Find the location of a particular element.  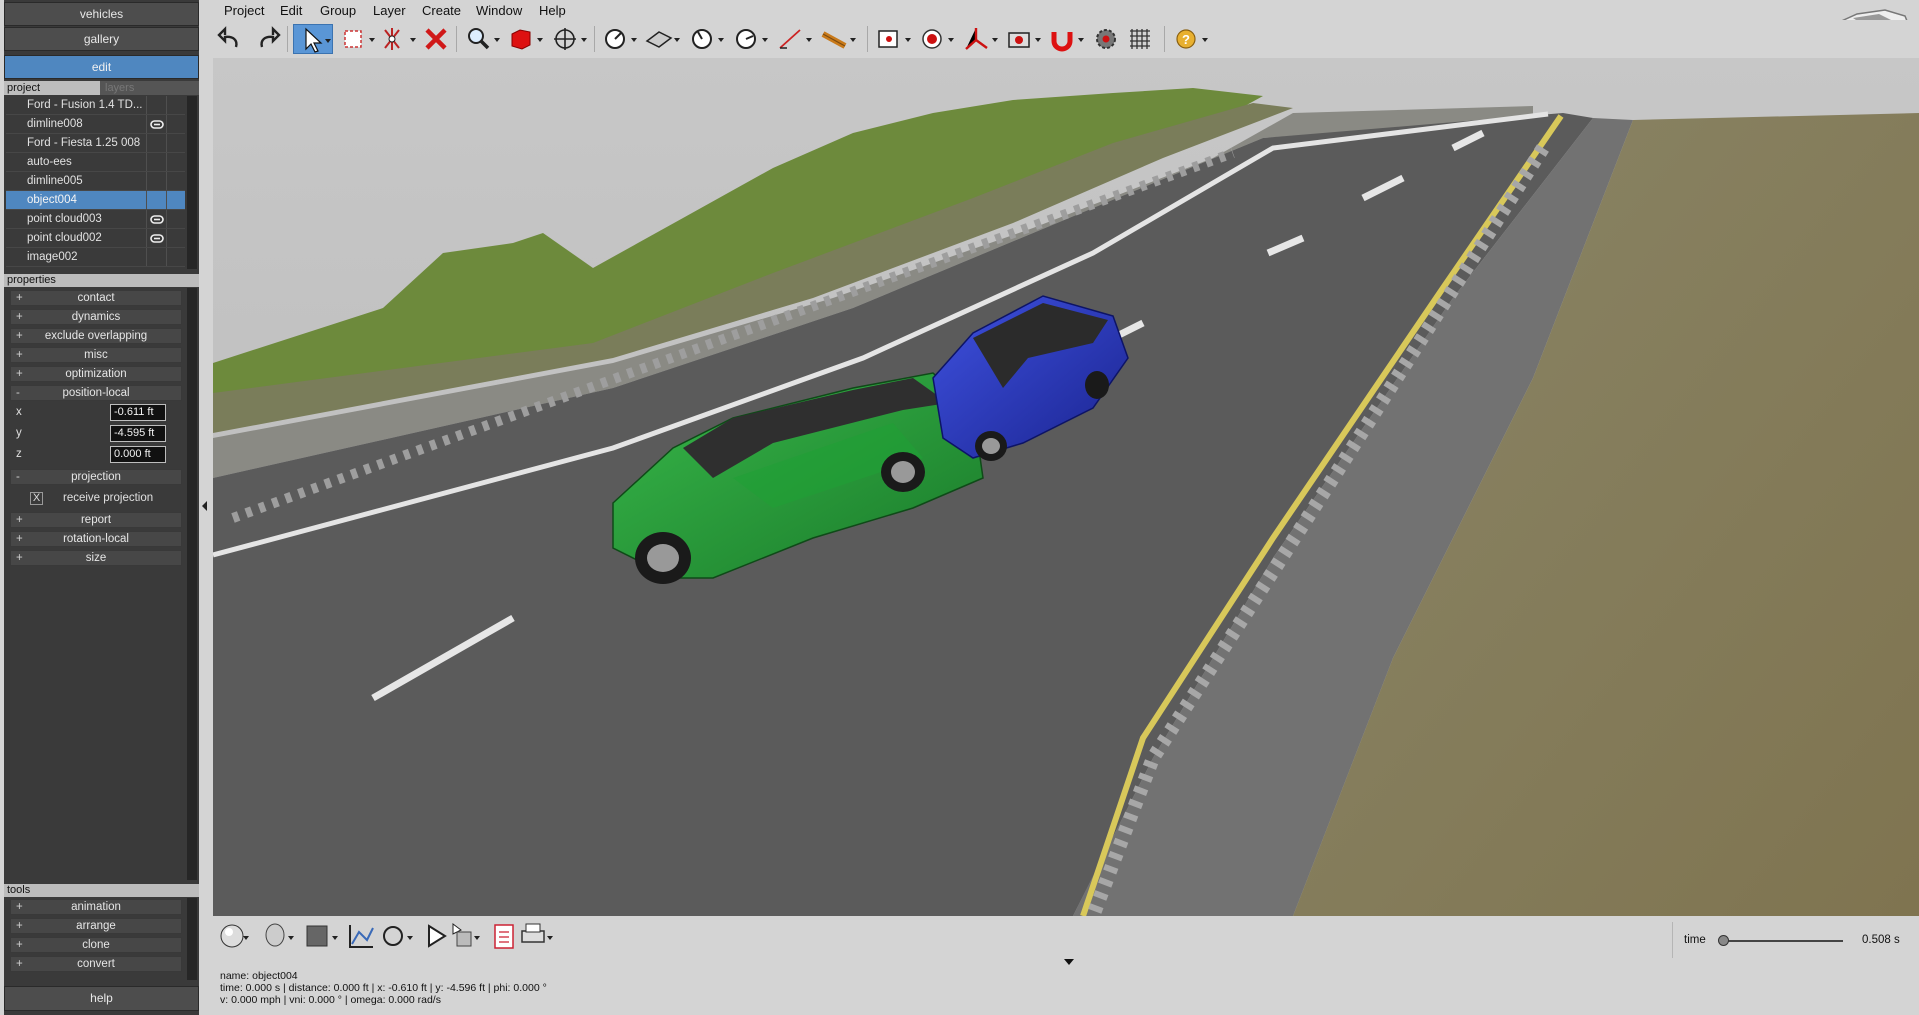

menu-group: Group is located at coordinates (338, 10).